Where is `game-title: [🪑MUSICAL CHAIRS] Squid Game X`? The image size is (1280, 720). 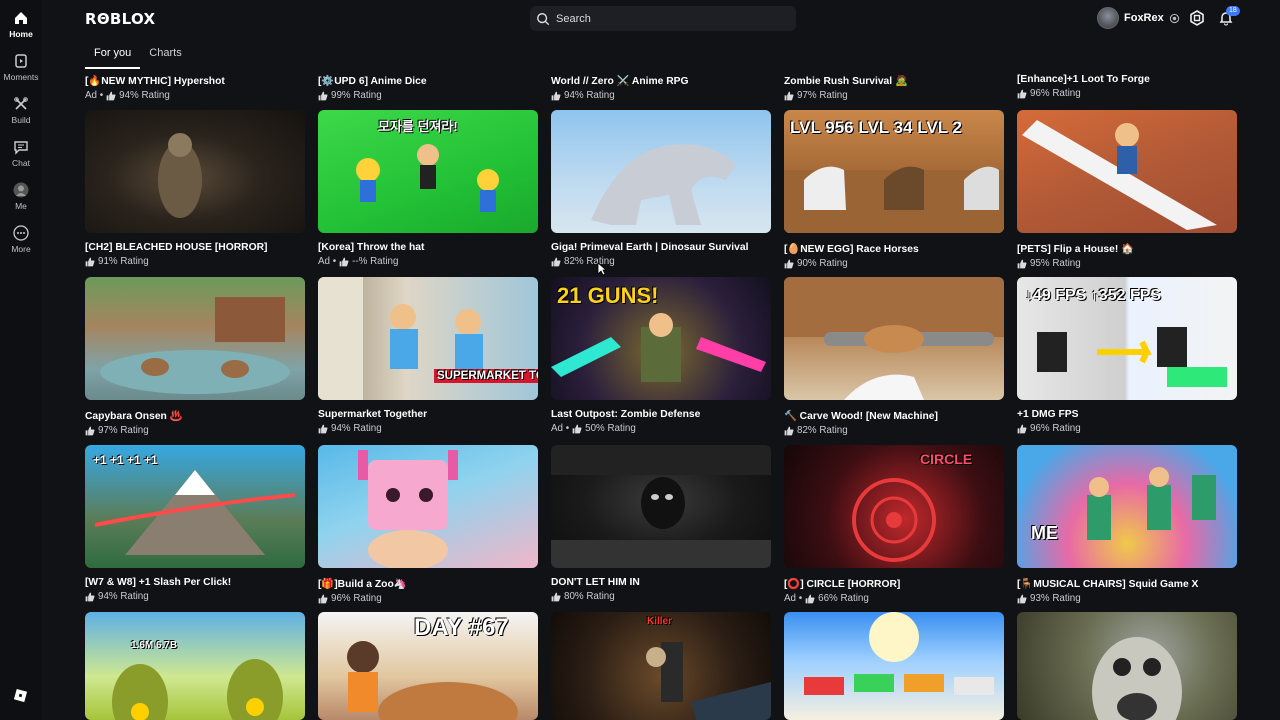
game-title: [🪑MUSICAL CHAIRS] Squid Game X is located at coordinates (1127, 583).